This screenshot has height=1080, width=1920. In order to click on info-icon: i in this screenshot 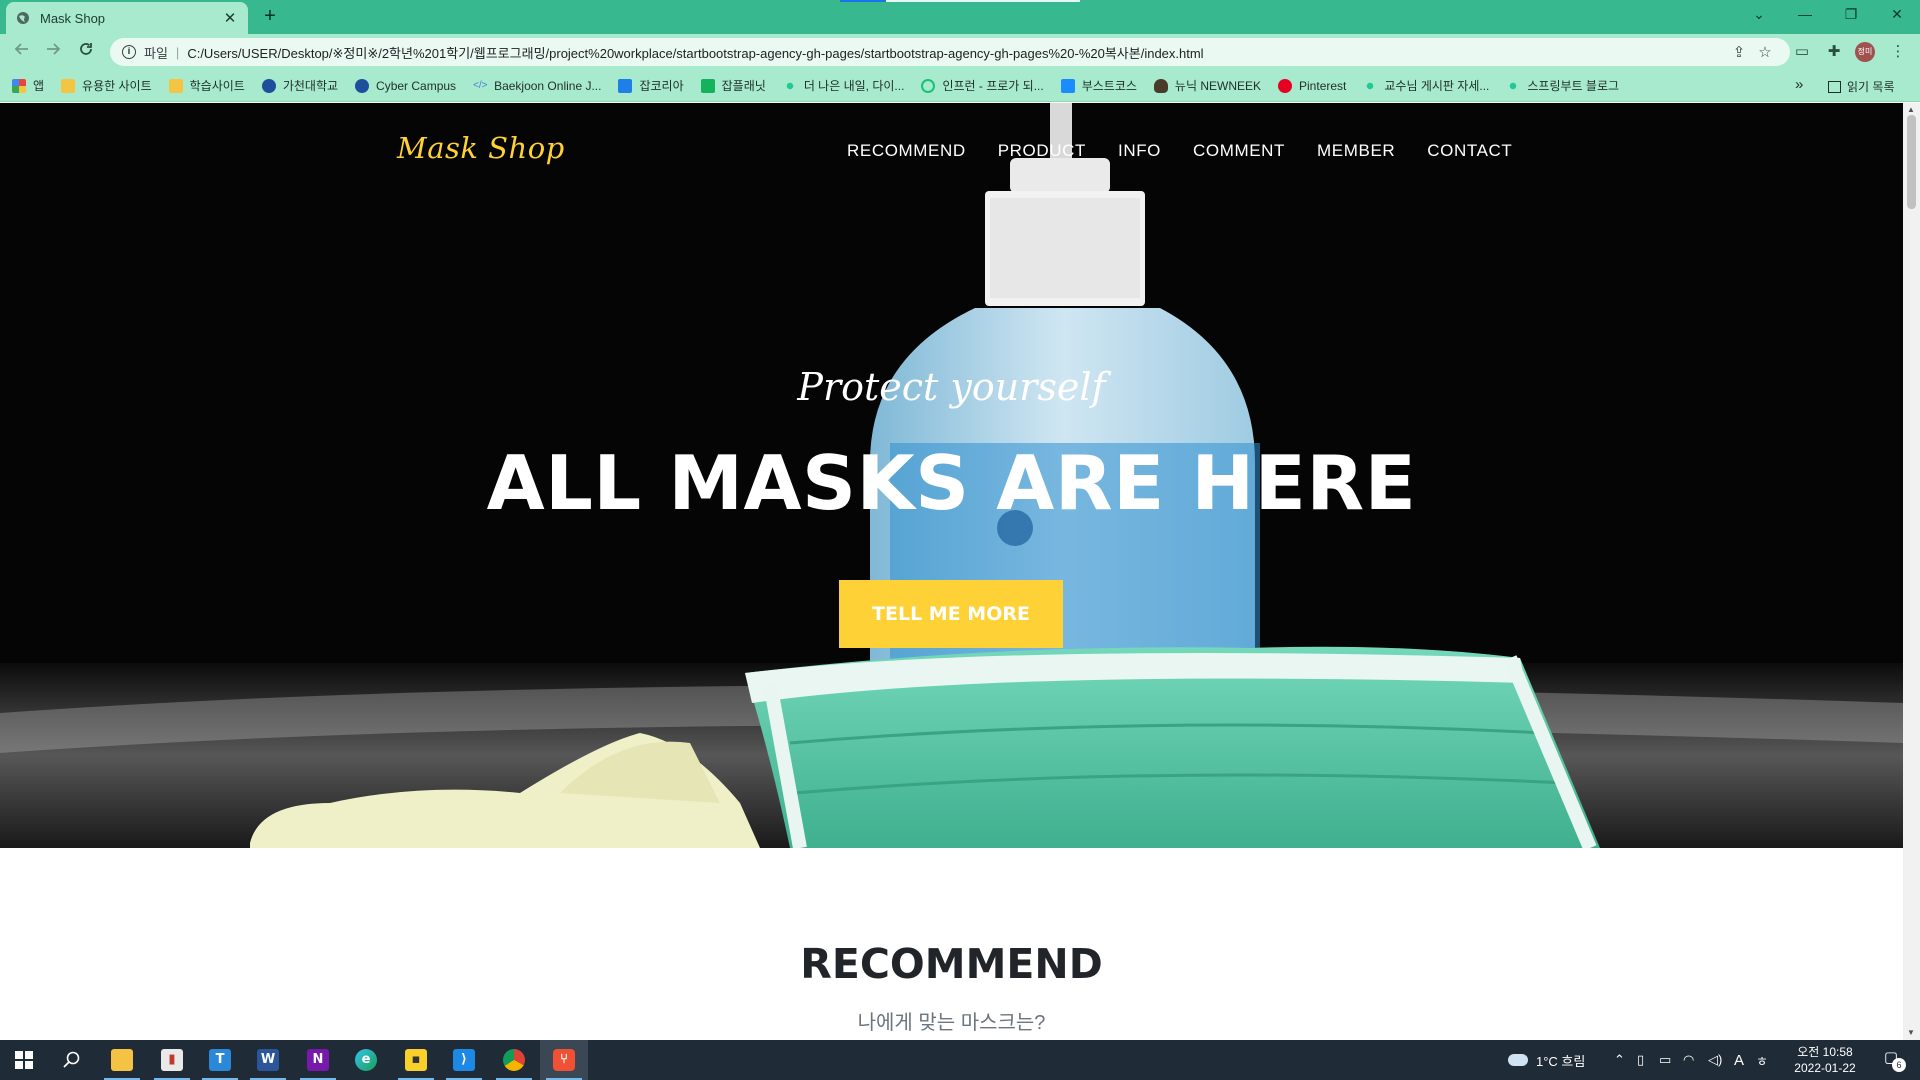, I will do `click(129, 52)`.